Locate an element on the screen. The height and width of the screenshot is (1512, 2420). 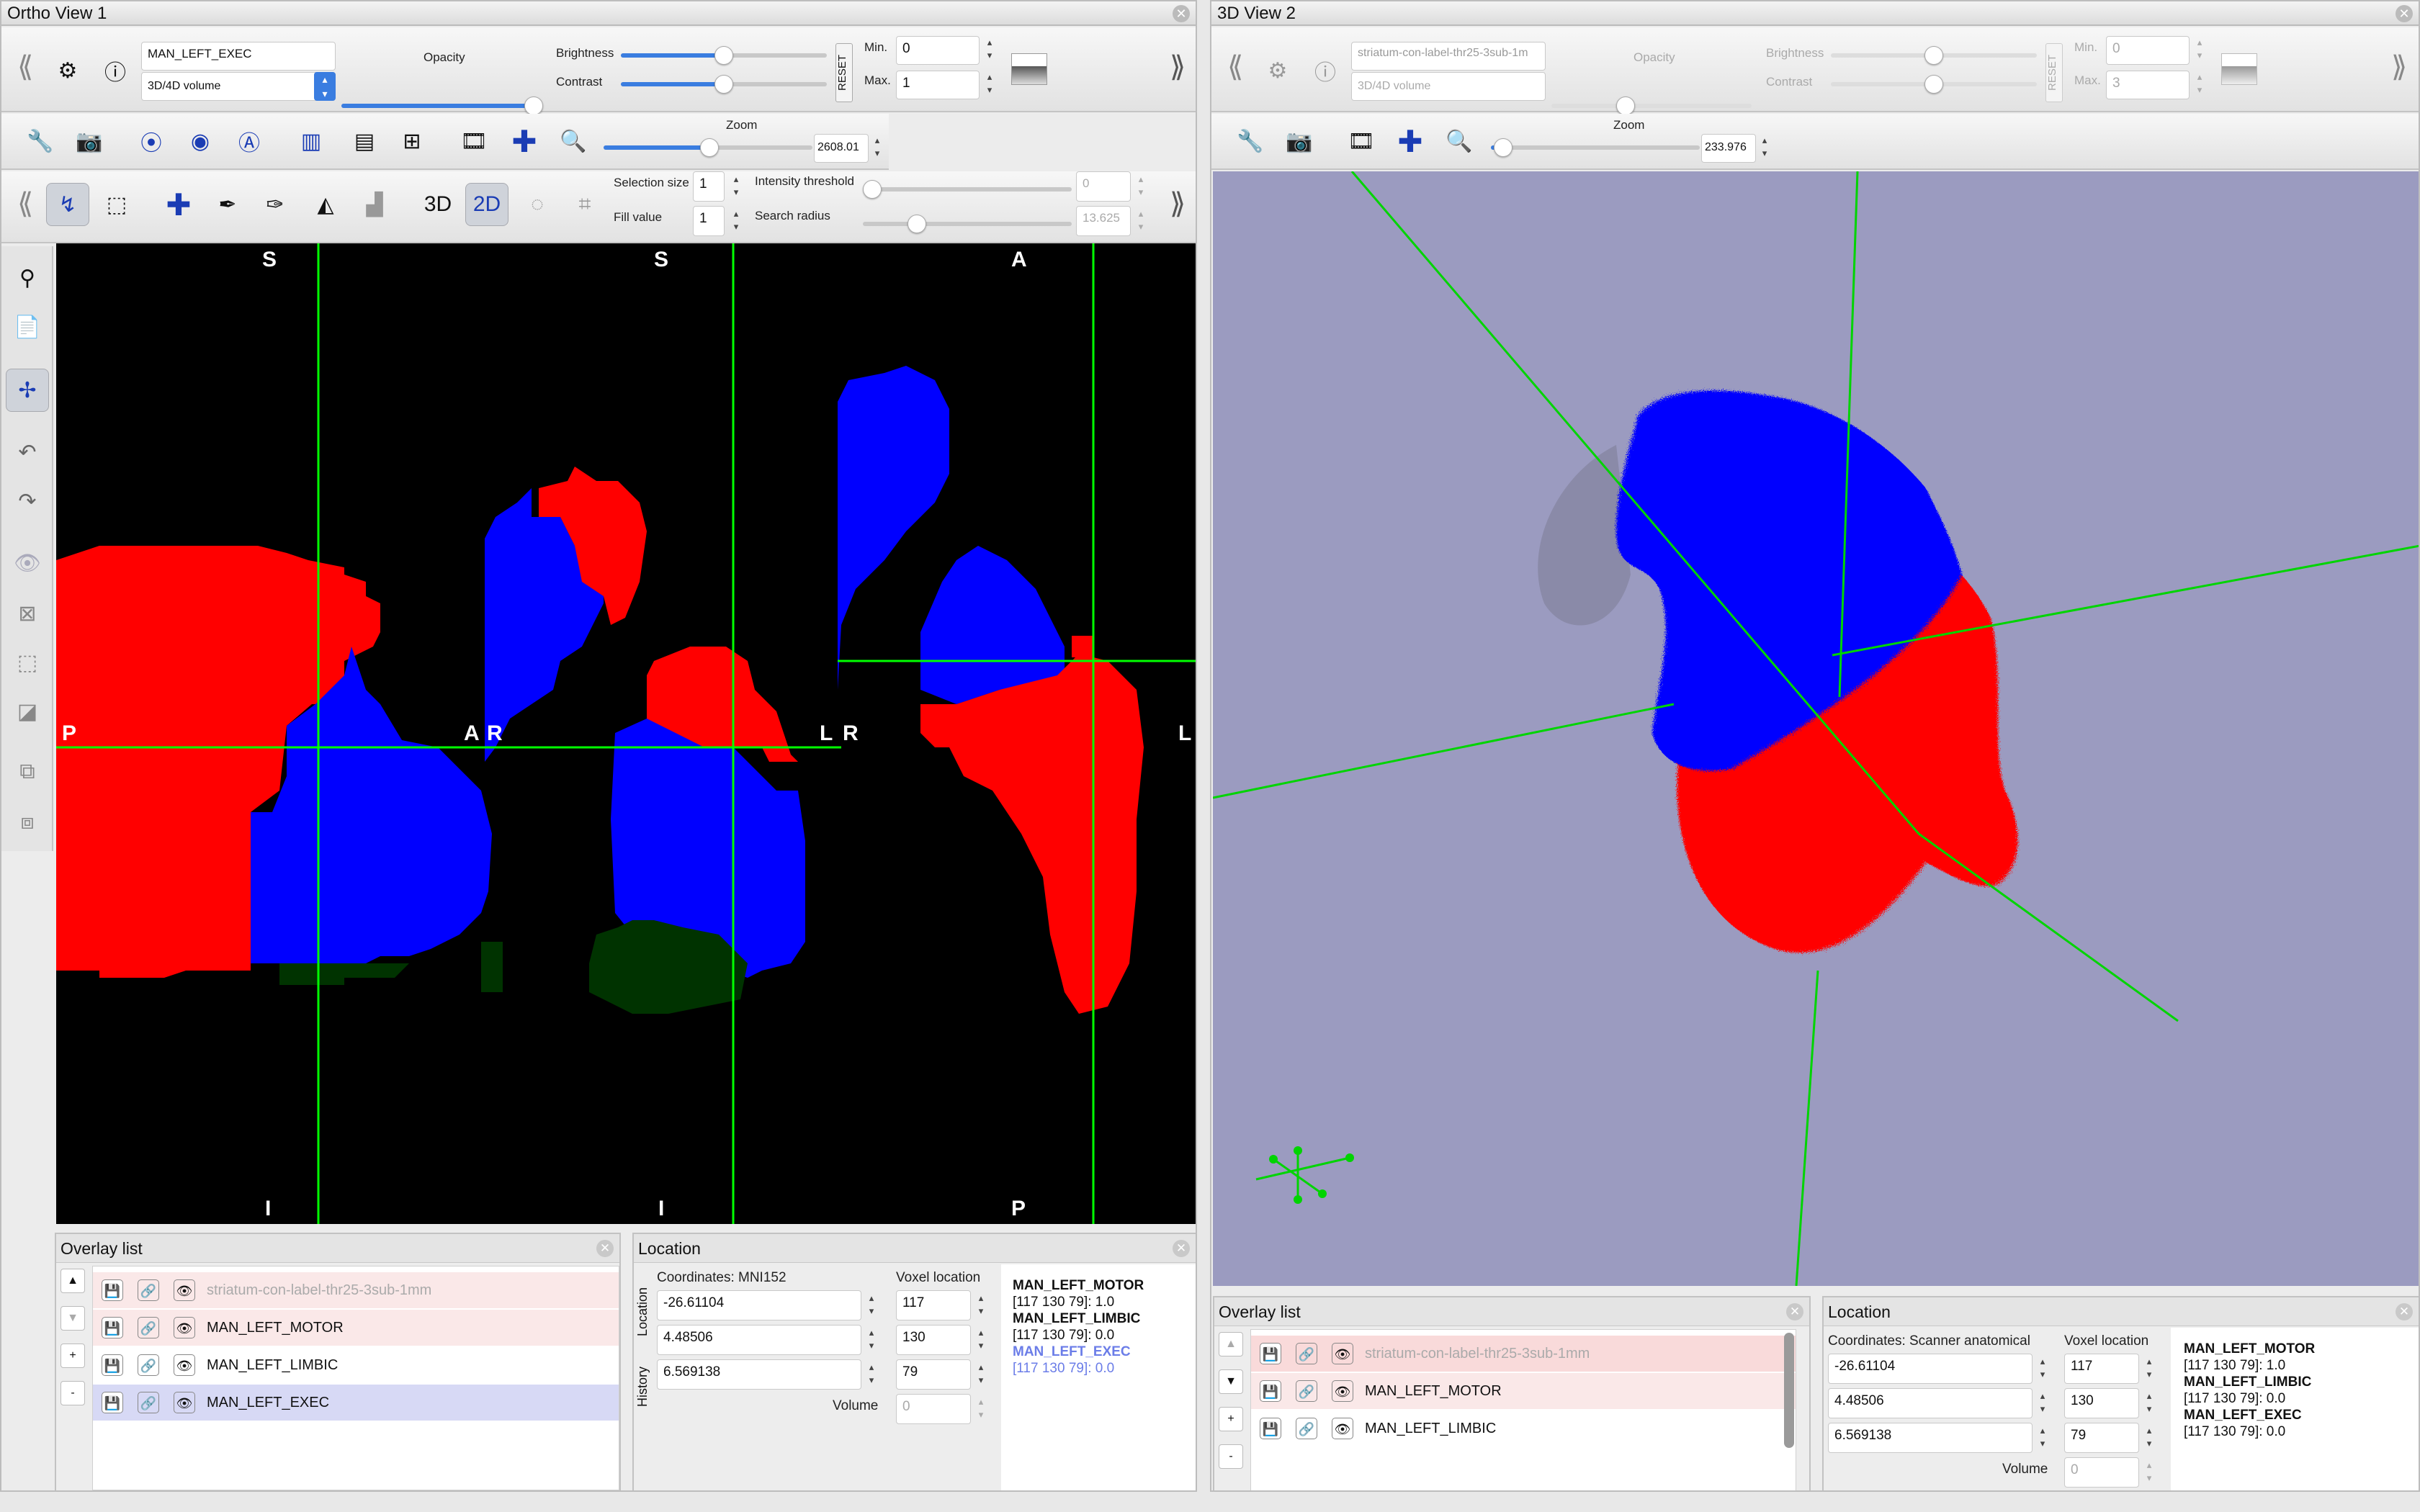
erase-tool-icon: ▟ is located at coordinates (375, 204).